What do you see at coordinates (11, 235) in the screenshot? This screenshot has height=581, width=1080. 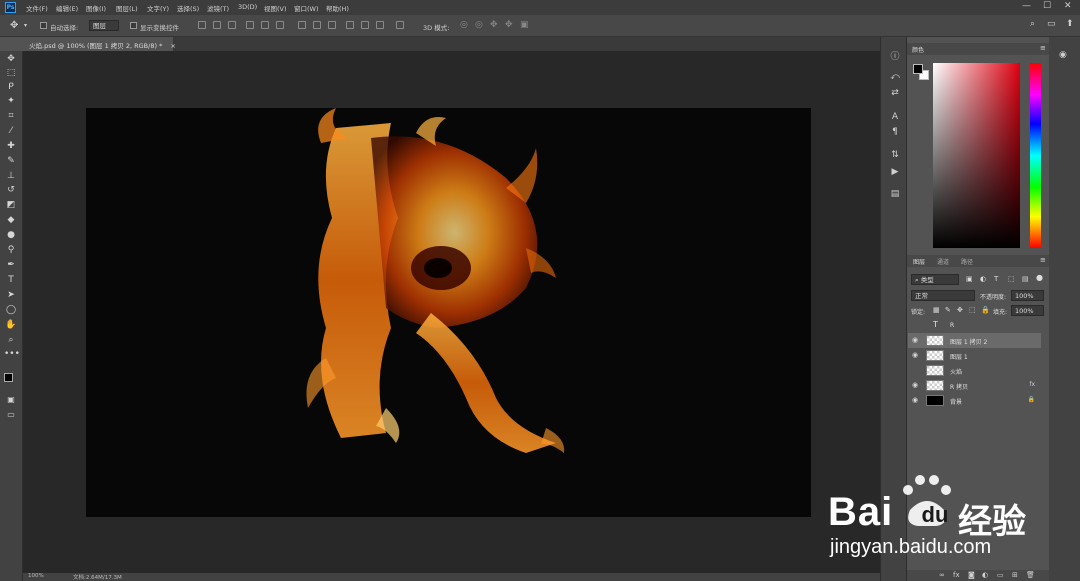 I see `blur-tool-icon: ●` at bounding box center [11, 235].